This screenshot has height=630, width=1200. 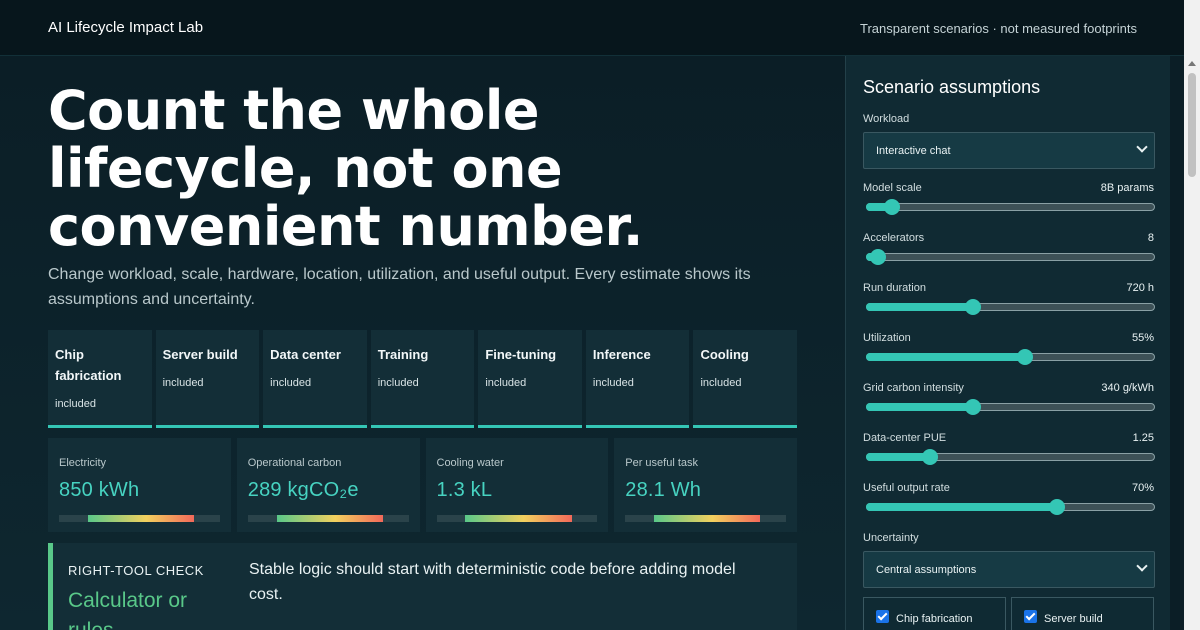 I want to click on check-heading: Calculator or rules, so click(x=128, y=609).